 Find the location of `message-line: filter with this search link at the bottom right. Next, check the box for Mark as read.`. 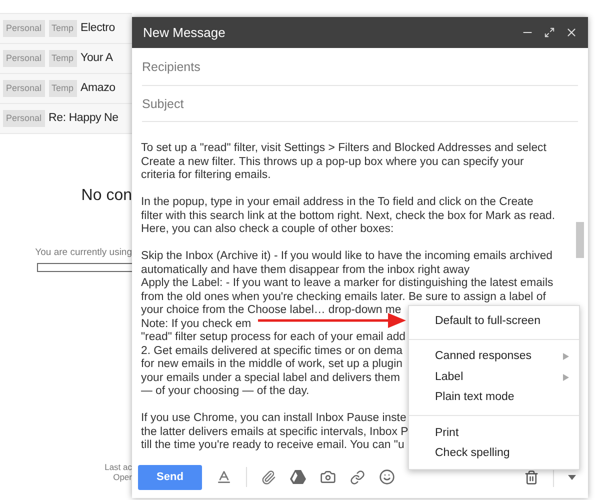

message-line: filter with this search link at the bottom right. Next, check the box for Mark as read. is located at coordinates (348, 216).